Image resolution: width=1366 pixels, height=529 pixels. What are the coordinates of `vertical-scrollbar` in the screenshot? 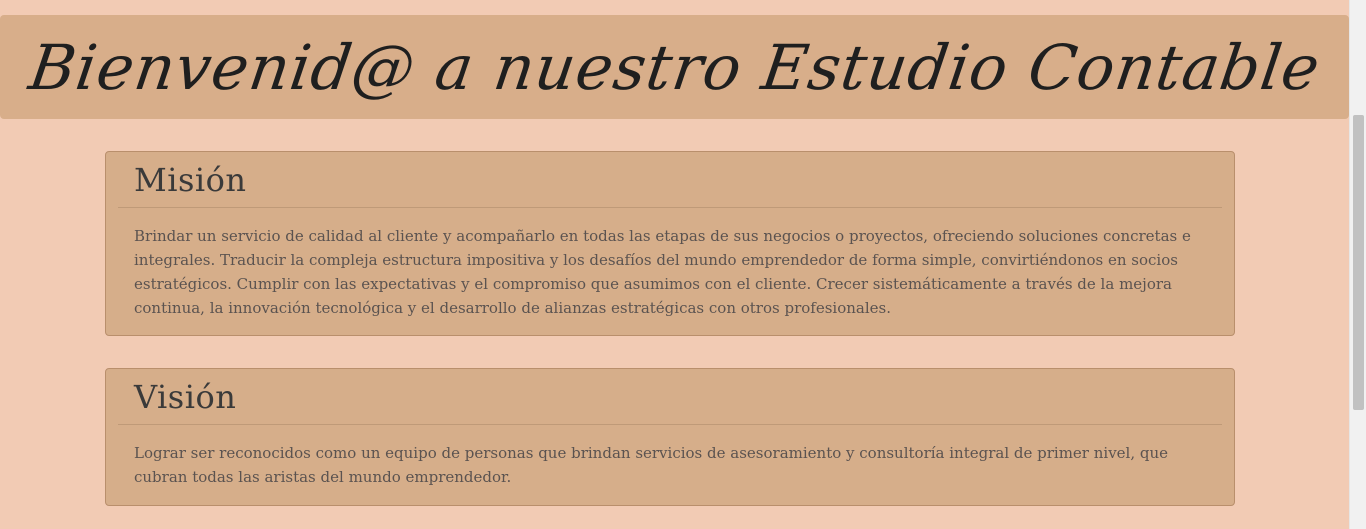 It's located at (1357, 264).